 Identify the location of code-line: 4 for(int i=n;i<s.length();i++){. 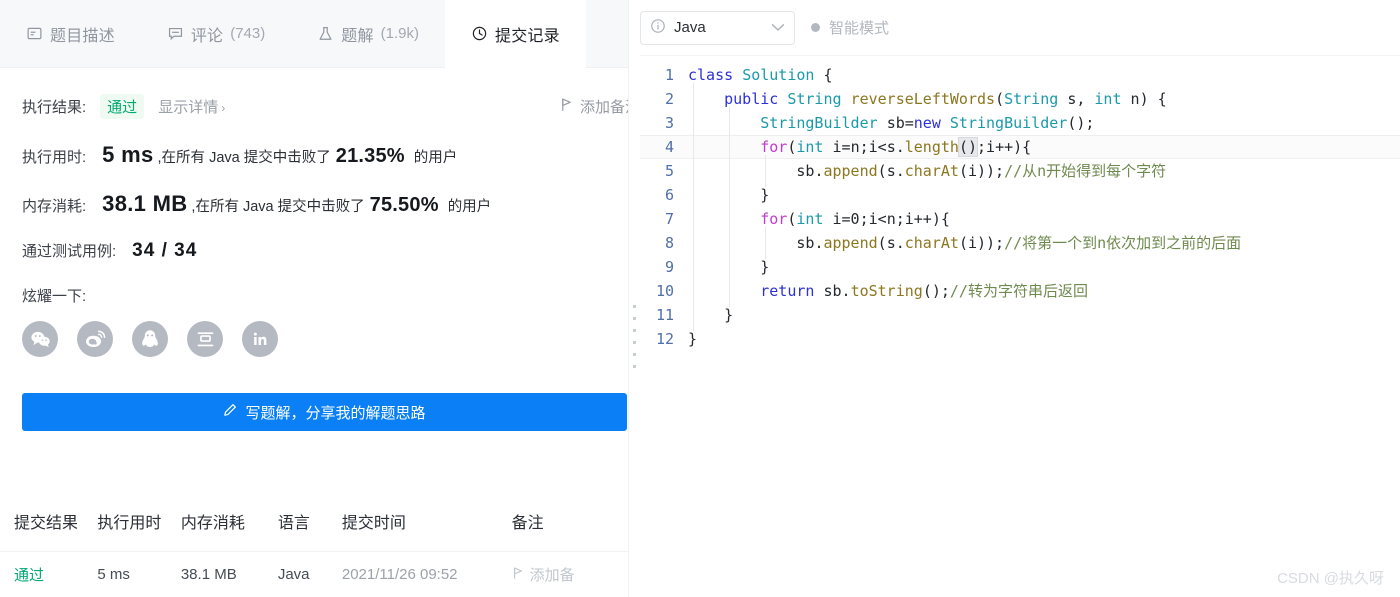
(1020, 147).